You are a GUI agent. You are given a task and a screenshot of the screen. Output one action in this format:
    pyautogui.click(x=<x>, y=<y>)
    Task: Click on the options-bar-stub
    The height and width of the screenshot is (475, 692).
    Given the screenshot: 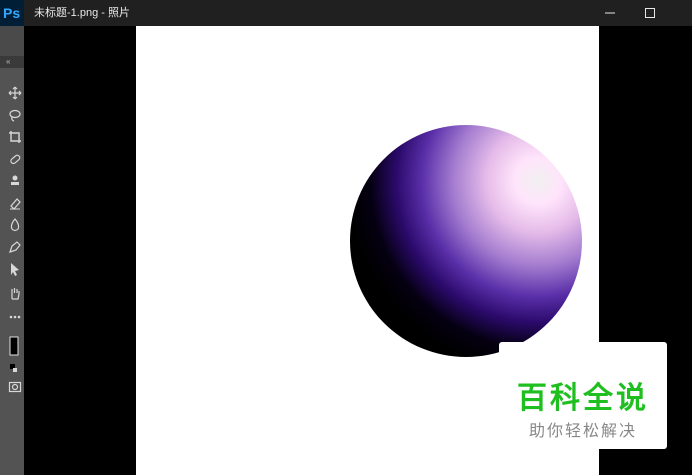 What is the action you would take?
    pyautogui.click(x=12, y=41)
    